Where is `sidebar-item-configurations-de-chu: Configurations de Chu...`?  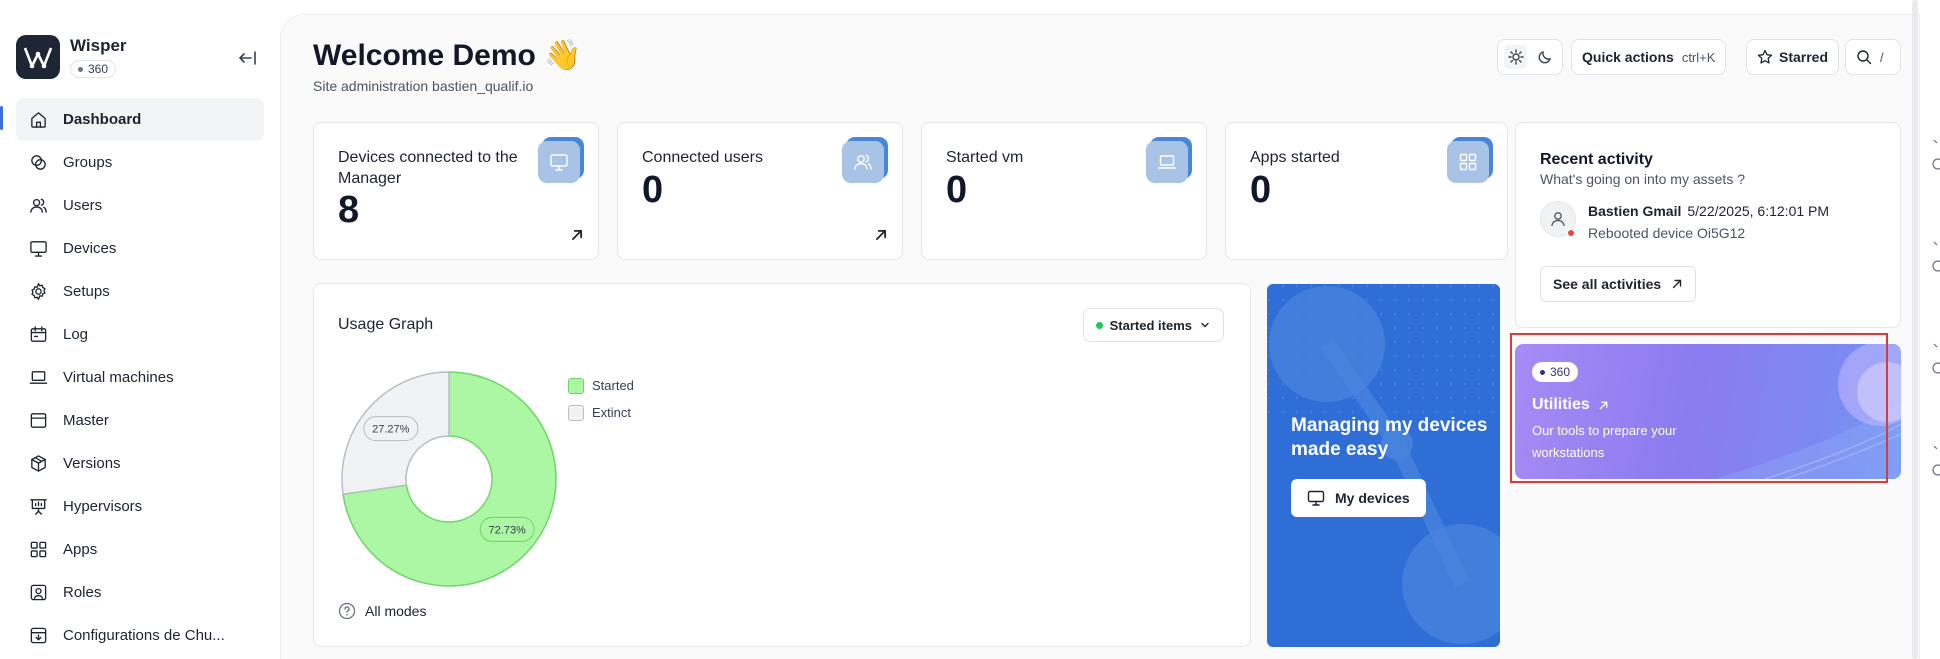
sidebar-item-configurations-de-chu: Configurations de Chu... is located at coordinates (140, 635).